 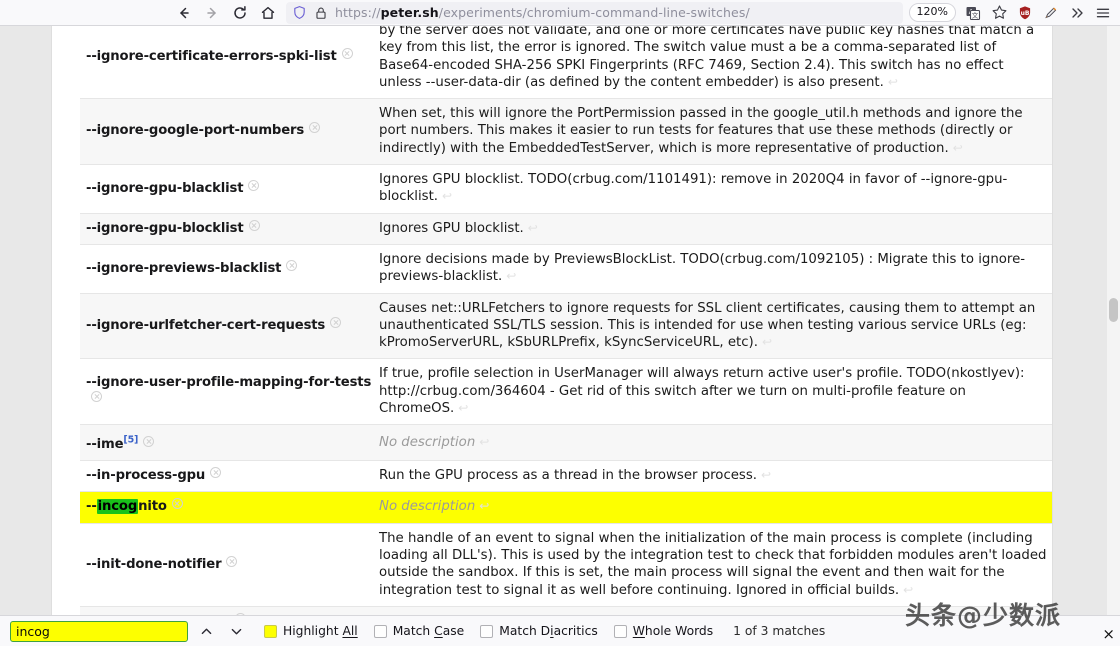 I want to click on switch-name-cell: --in-process-gpu, so click(x=225, y=476).